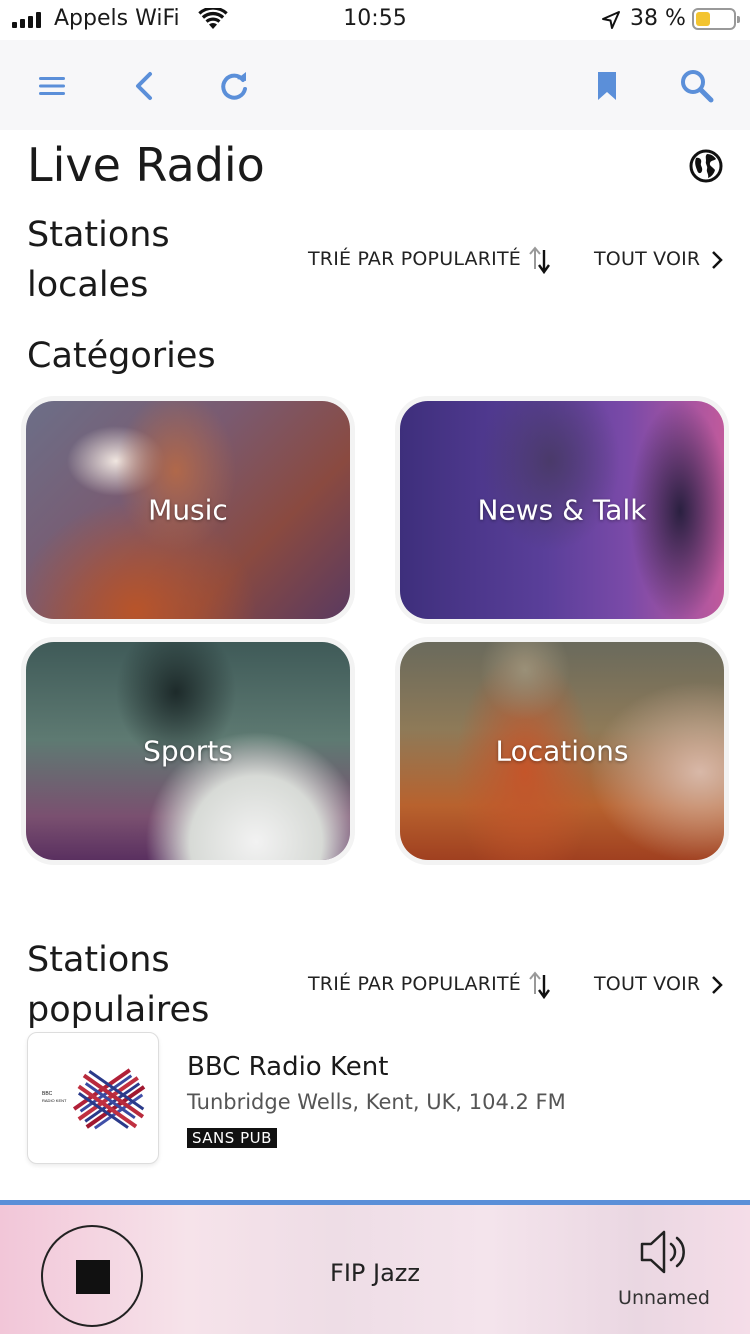  I want to click on svg-text: BBC, so click(47, 1094).